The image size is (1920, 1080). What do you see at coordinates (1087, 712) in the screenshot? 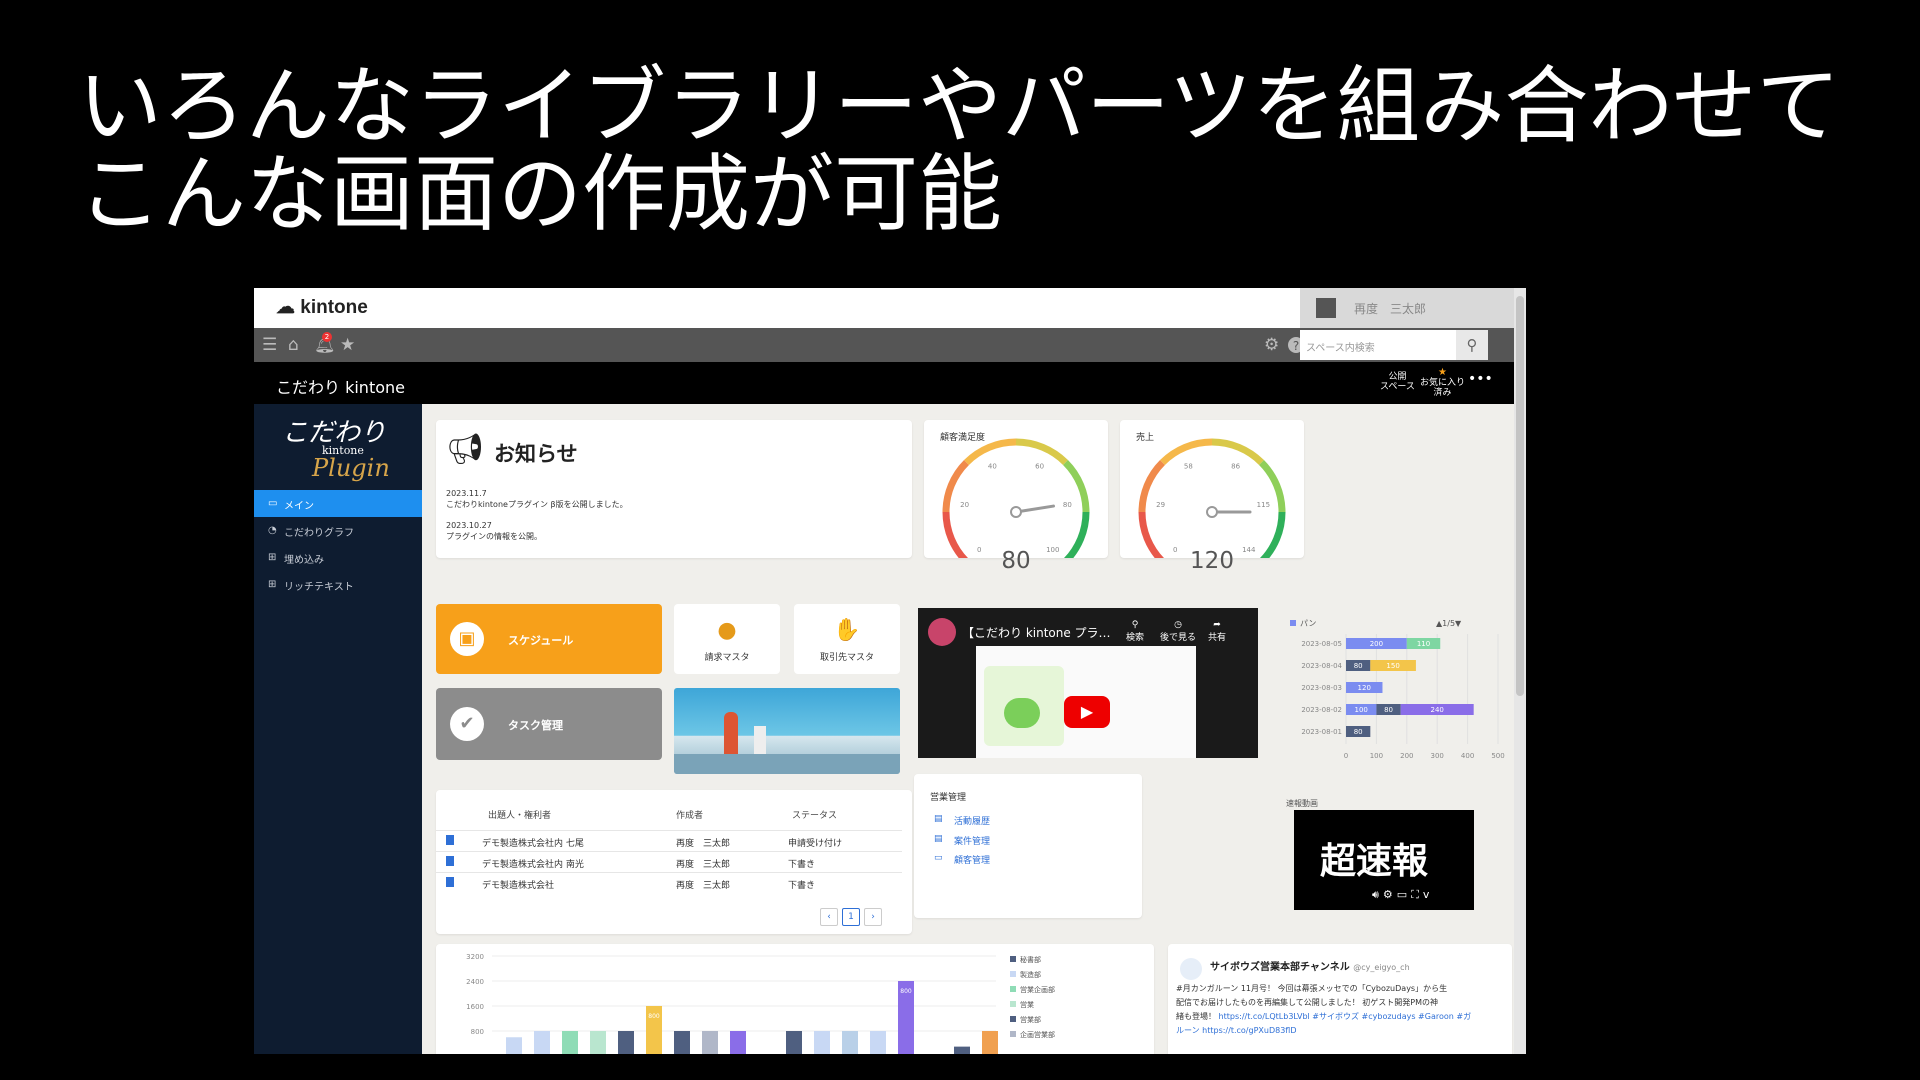
I see `play-button: ▶` at bounding box center [1087, 712].